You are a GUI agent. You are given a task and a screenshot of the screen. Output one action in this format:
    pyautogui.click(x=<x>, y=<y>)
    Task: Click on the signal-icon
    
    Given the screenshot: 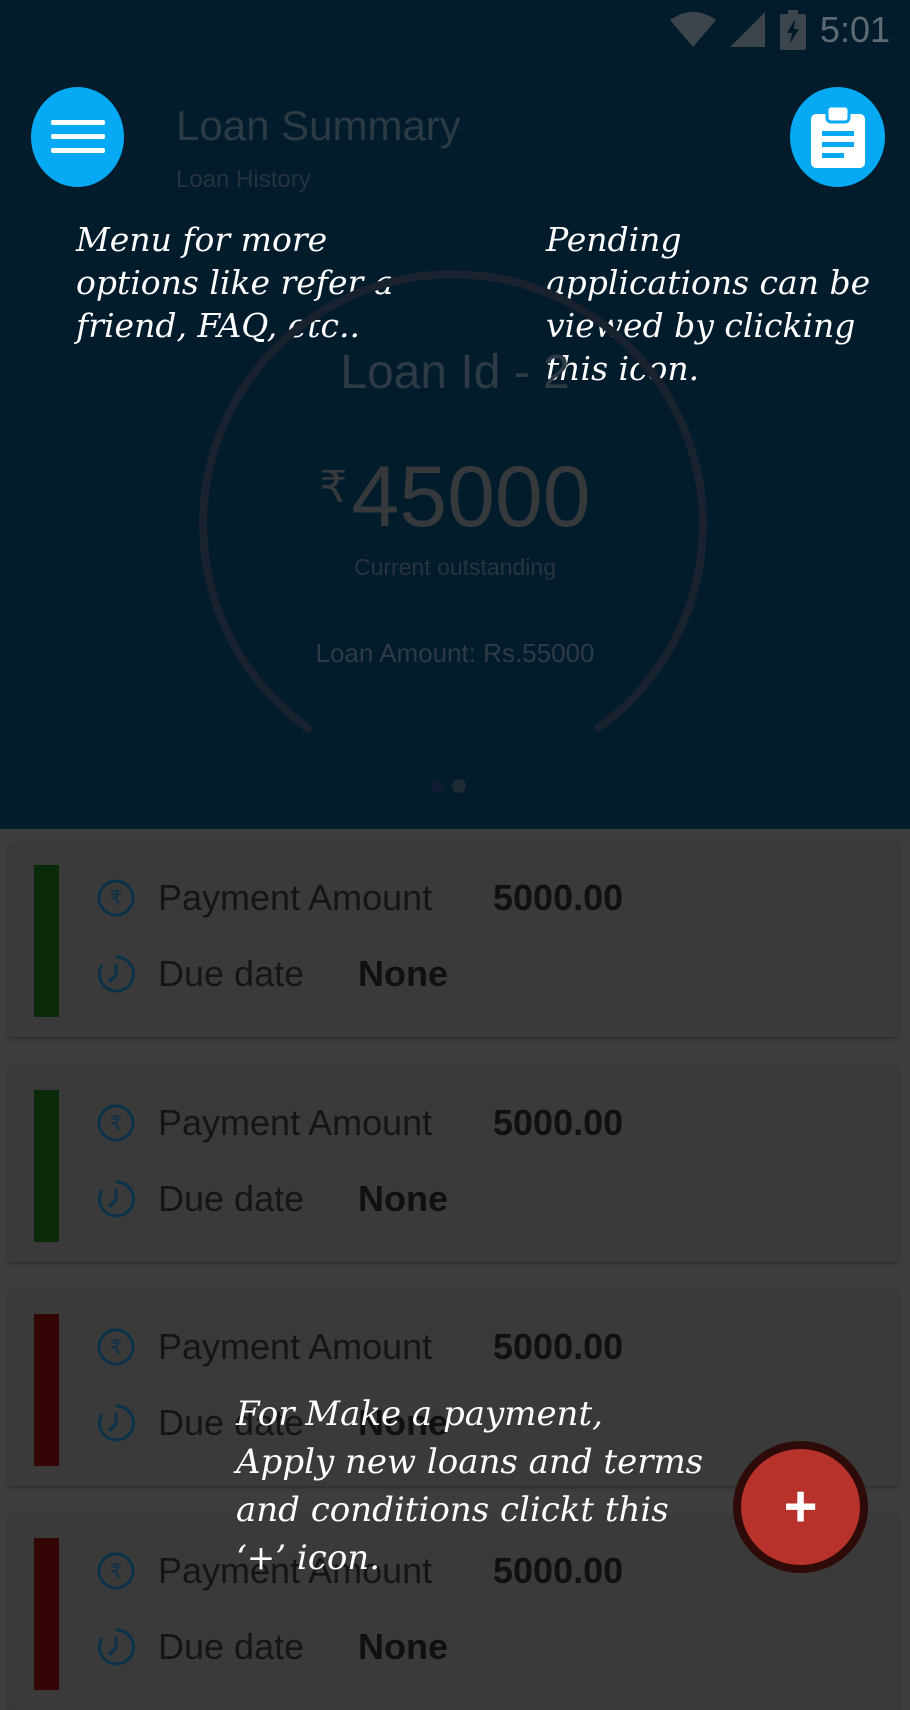 What is the action you would take?
    pyautogui.click(x=747, y=29)
    